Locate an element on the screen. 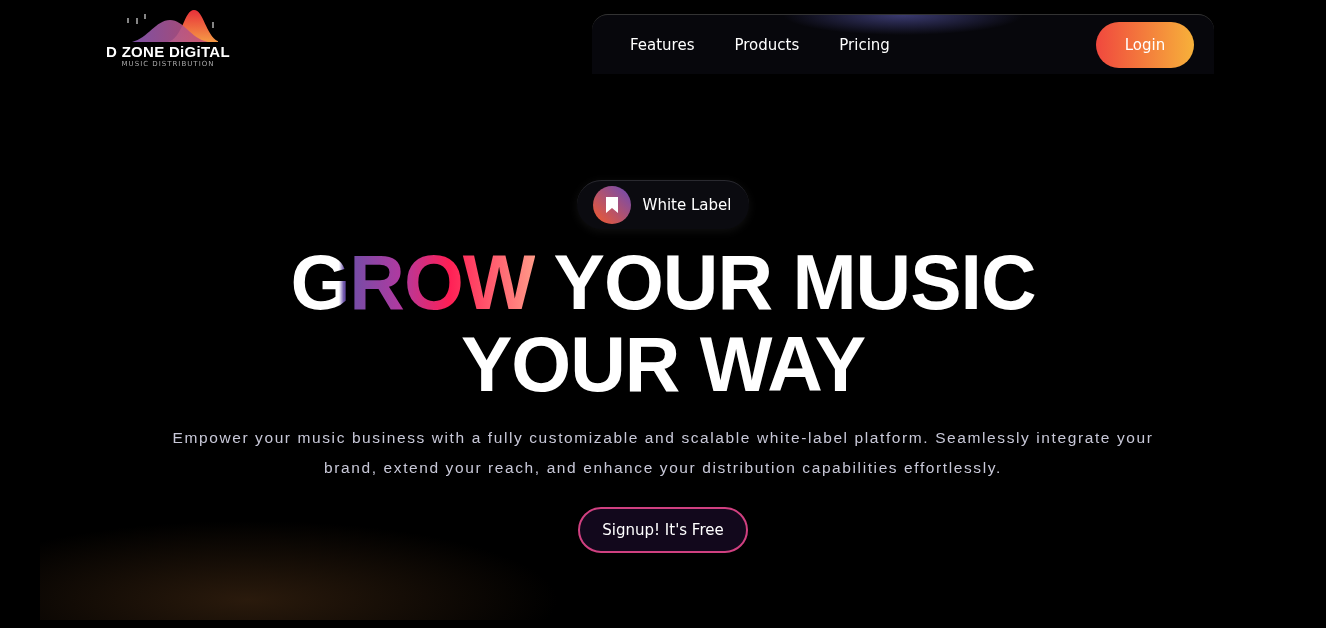 The height and width of the screenshot is (628, 1326). description: Empower your music business with a fully customizable and scalable white-label platform. Seamlessly integrate your brand, extend your reach, and enhance your distribution capabilities effortlessly. is located at coordinates (663, 453).